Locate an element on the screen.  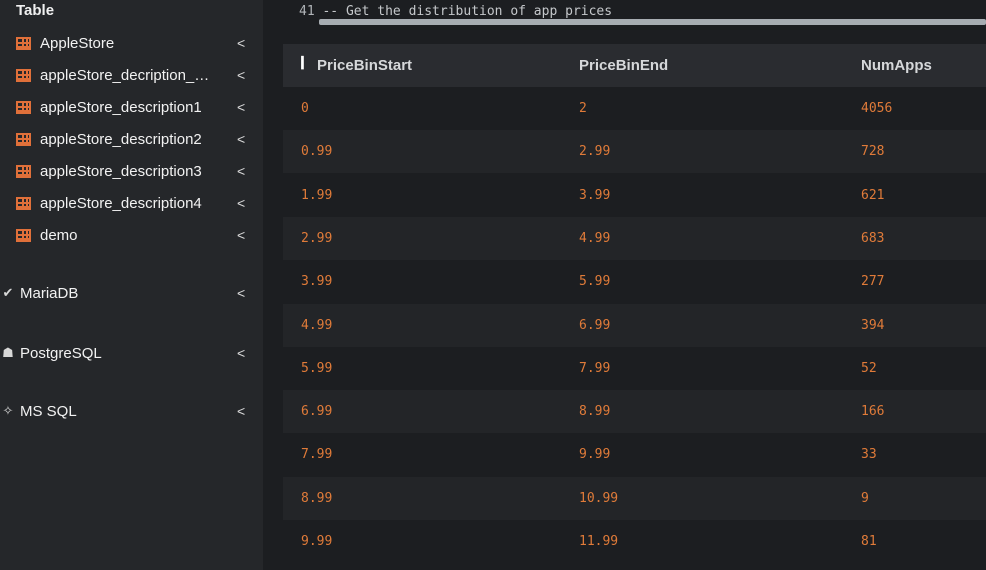
sidebar-item-applestore-description4: appleStore_description4 < is located at coordinates (131, 205).